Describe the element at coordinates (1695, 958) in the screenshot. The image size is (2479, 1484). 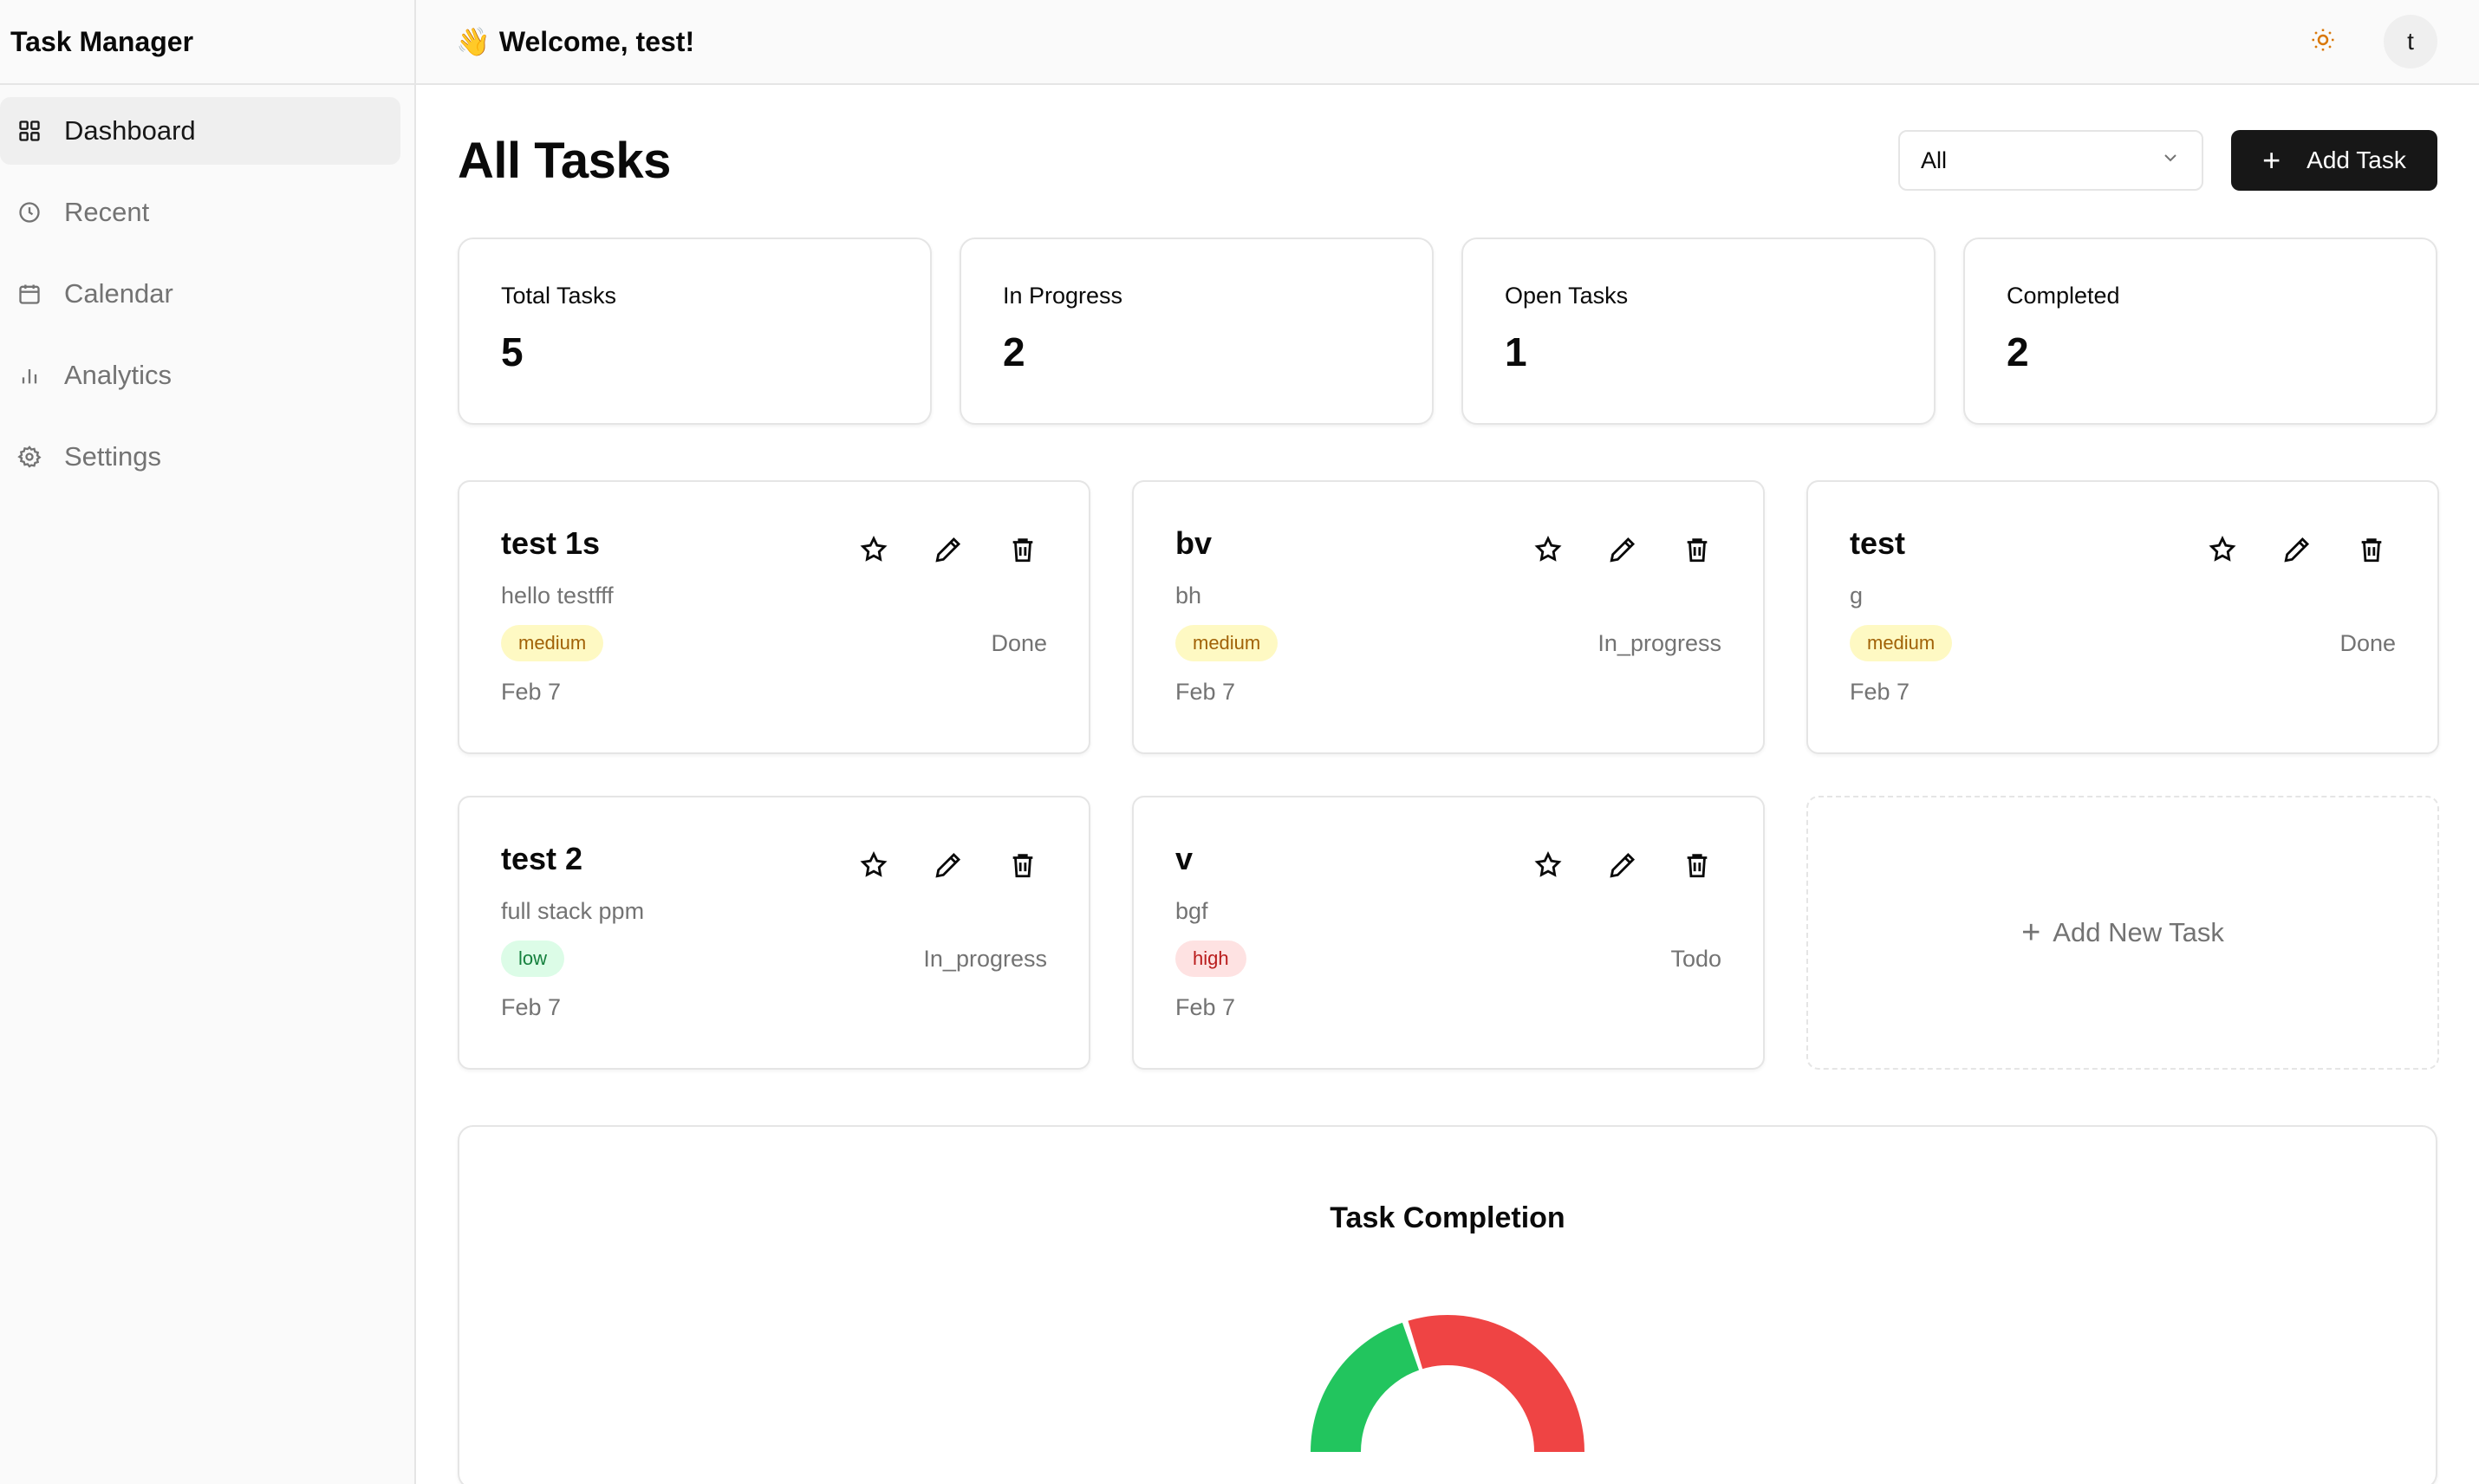
I see `task-status: Todo` at that location.